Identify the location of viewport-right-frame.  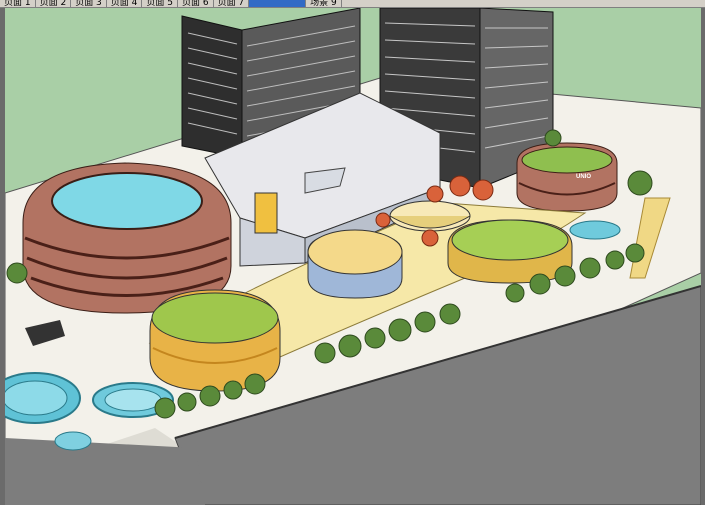
(703, 256).